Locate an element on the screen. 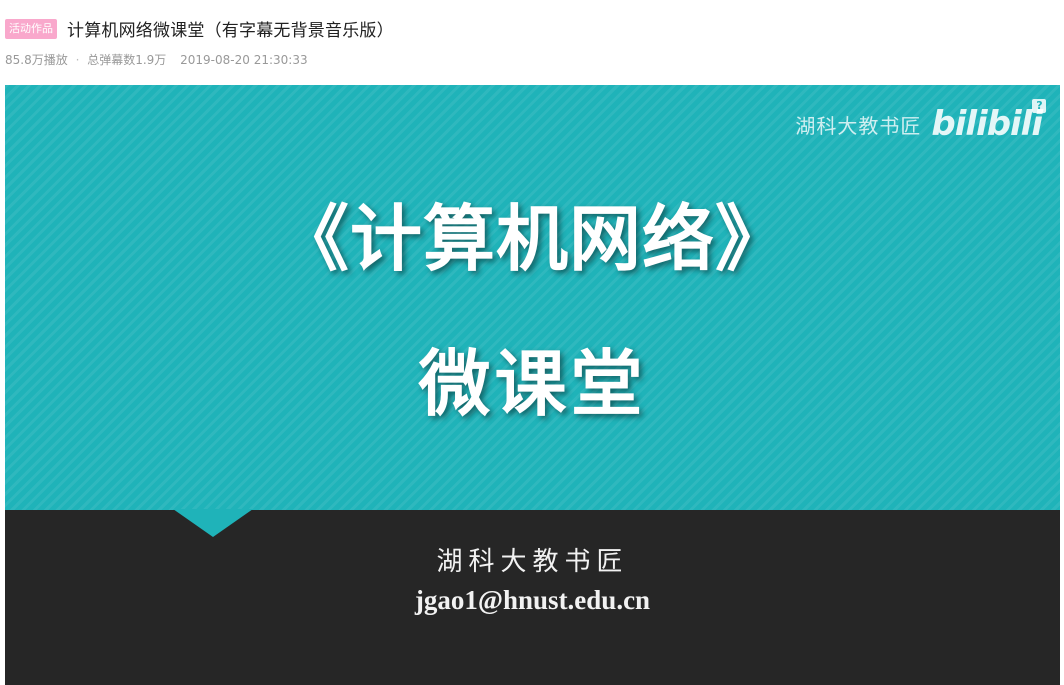 Image resolution: width=1064 pixels, height=685 pixels. video-meta: 85.8万播放 · 总弹幕数1.9万 2019-08-20 21:30:33 is located at coordinates (156, 59).